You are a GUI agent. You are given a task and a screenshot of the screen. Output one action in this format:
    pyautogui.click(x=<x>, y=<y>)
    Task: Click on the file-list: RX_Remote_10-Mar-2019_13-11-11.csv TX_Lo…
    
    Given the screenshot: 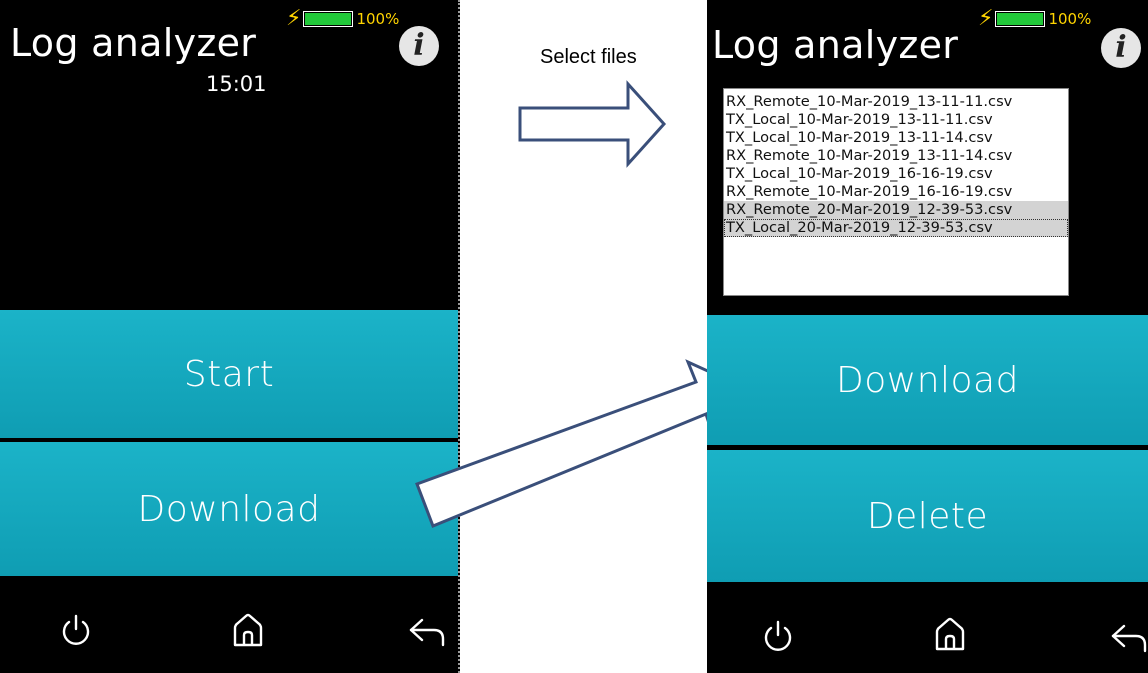 What is the action you would take?
    pyautogui.click(x=896, y=192)
    